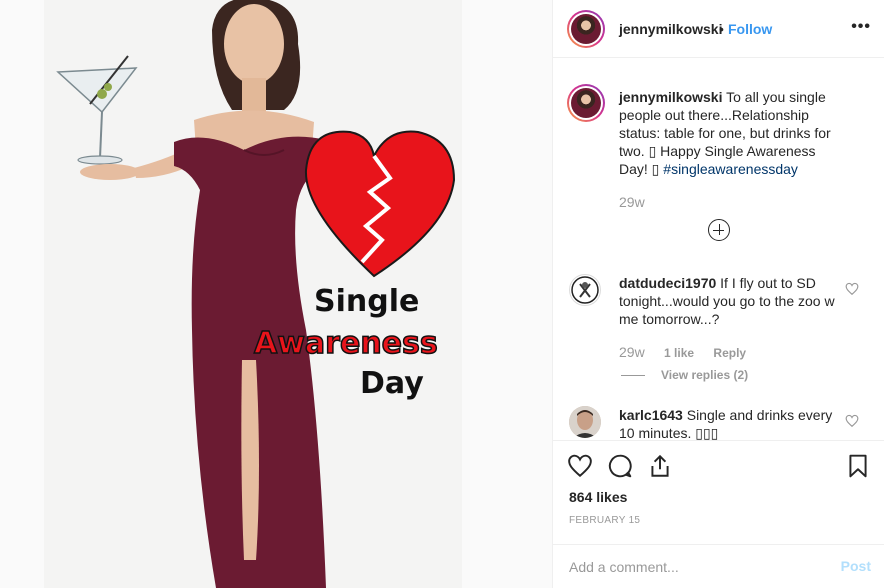 This screenshot has height=588, width=884. What do you see at coordinates (667, 283) in the screenshot?
I see `comment-username: datdudeci1970` at bounding box center [667, 283].